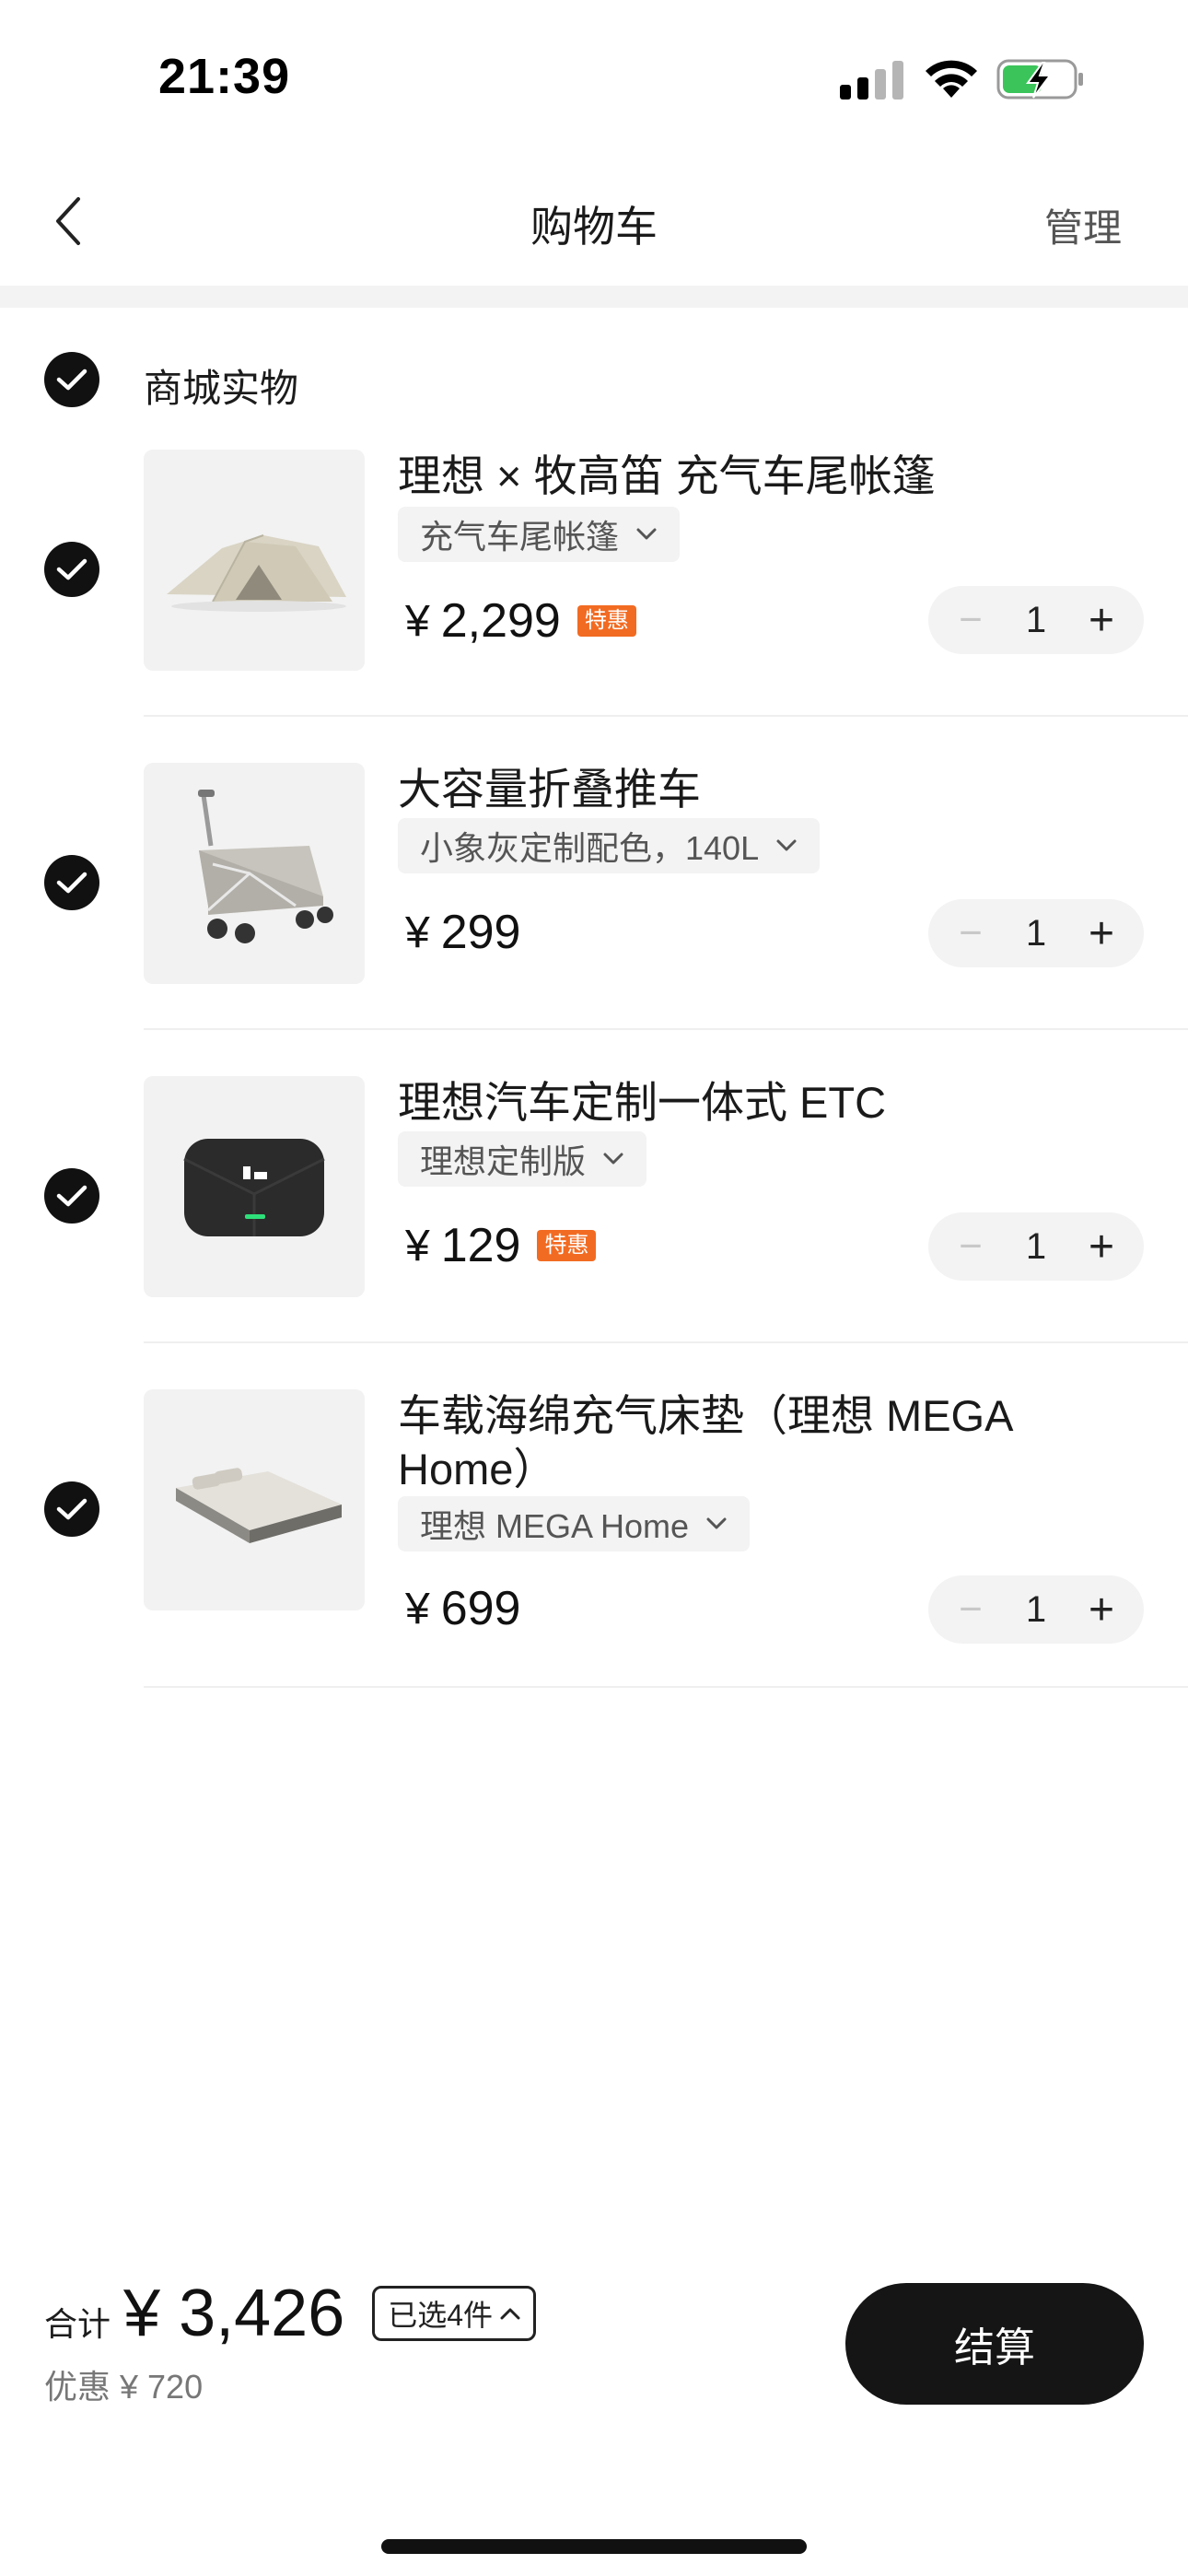 This screenshot has height=2576, width=1188. What do you see at coordinates (594, 919) in the screenshot?
I see `cart-item: 大容量折叠推车 小象灰定制配色，140L ¥ 299 − 1 +` at bounding box center [594, 919].